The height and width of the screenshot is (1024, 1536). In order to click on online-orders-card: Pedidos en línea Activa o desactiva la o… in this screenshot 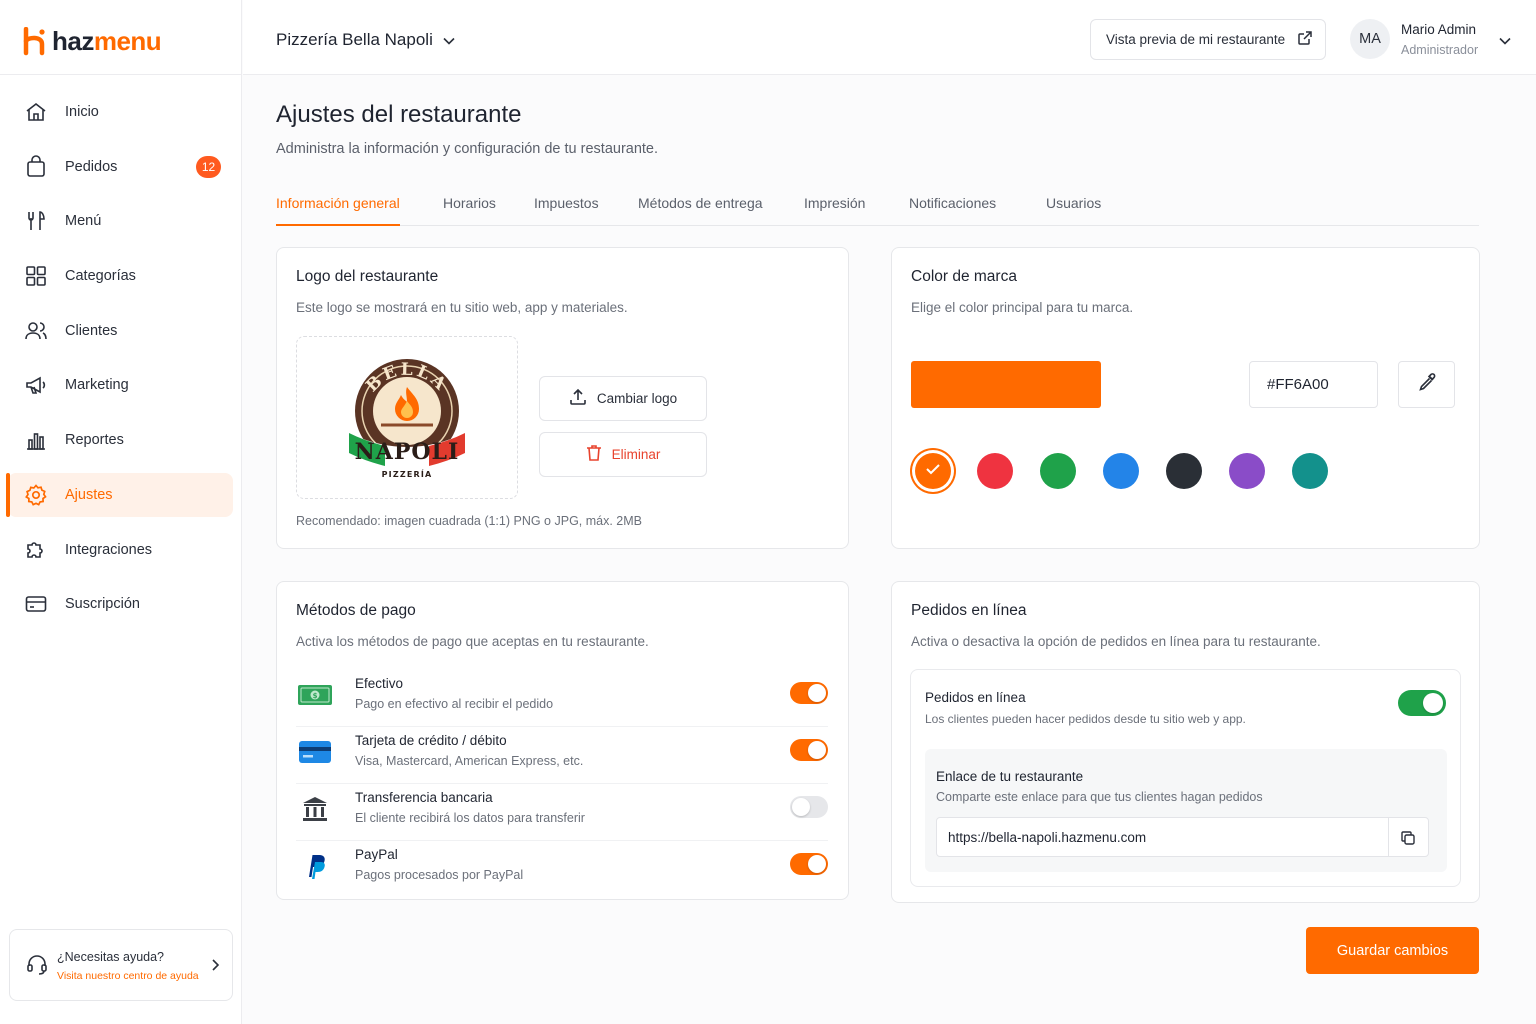, I will do `click(1185, 742)`.